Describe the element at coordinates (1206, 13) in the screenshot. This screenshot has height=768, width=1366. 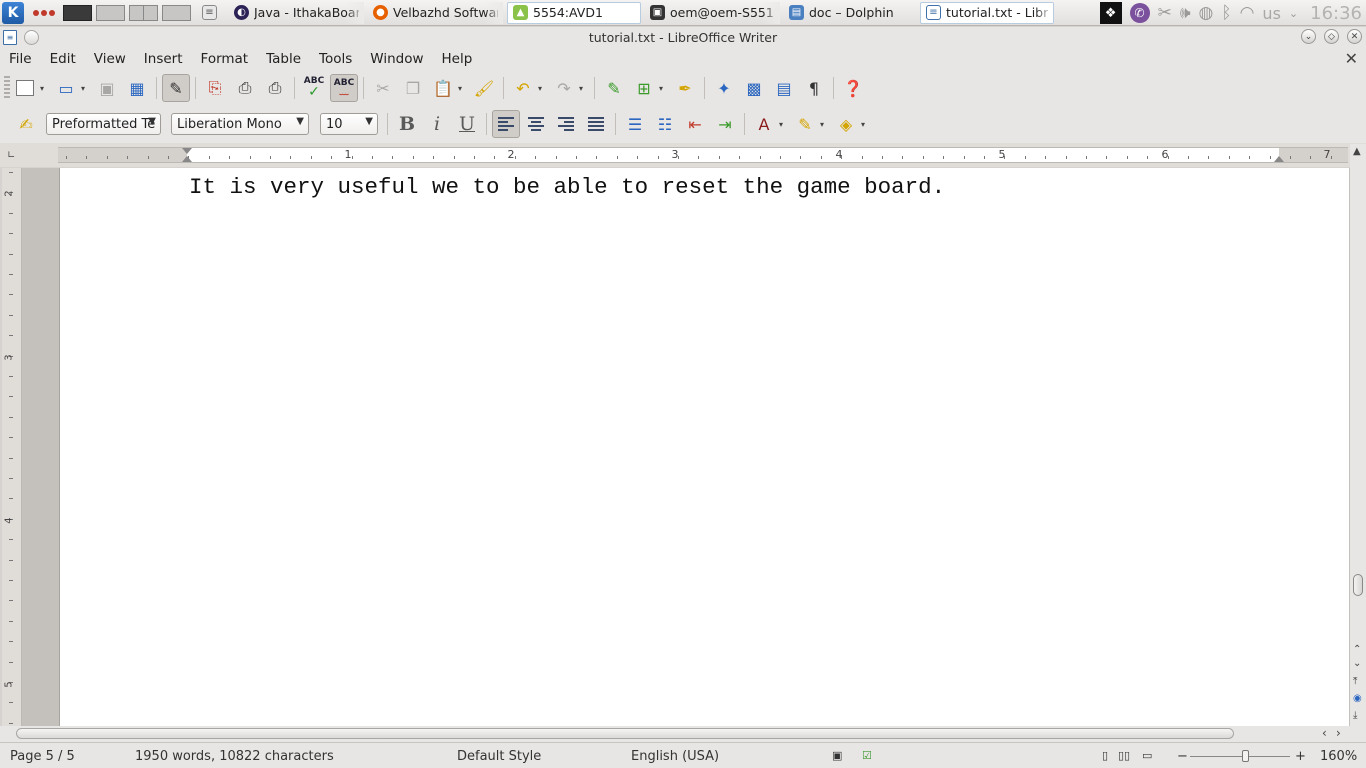
I see `network-manager-icon: ◍` at that location.